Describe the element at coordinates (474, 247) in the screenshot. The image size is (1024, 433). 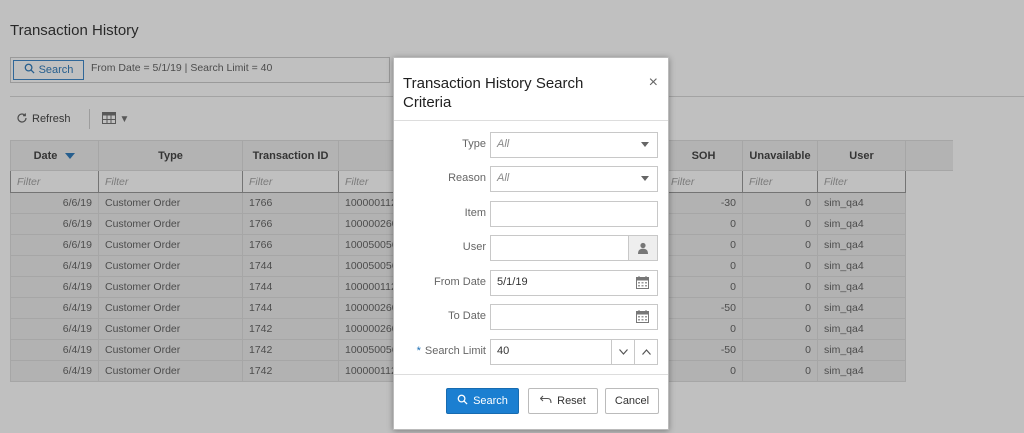
I see `user-label: User` at that location.